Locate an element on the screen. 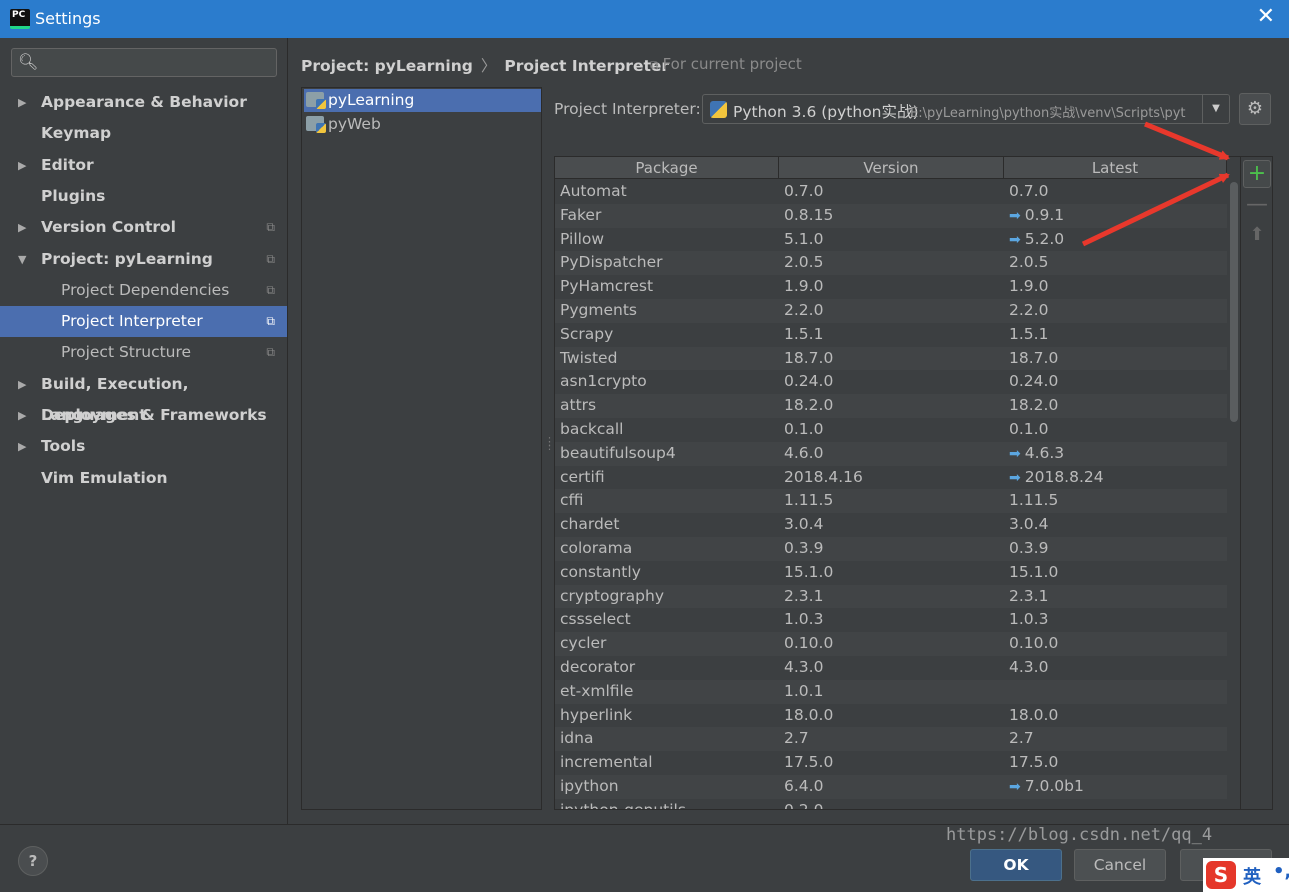 The image size is (1289, 892). sidebar-item-label: Appearance & Behavior is located at coordinates (144, 102).